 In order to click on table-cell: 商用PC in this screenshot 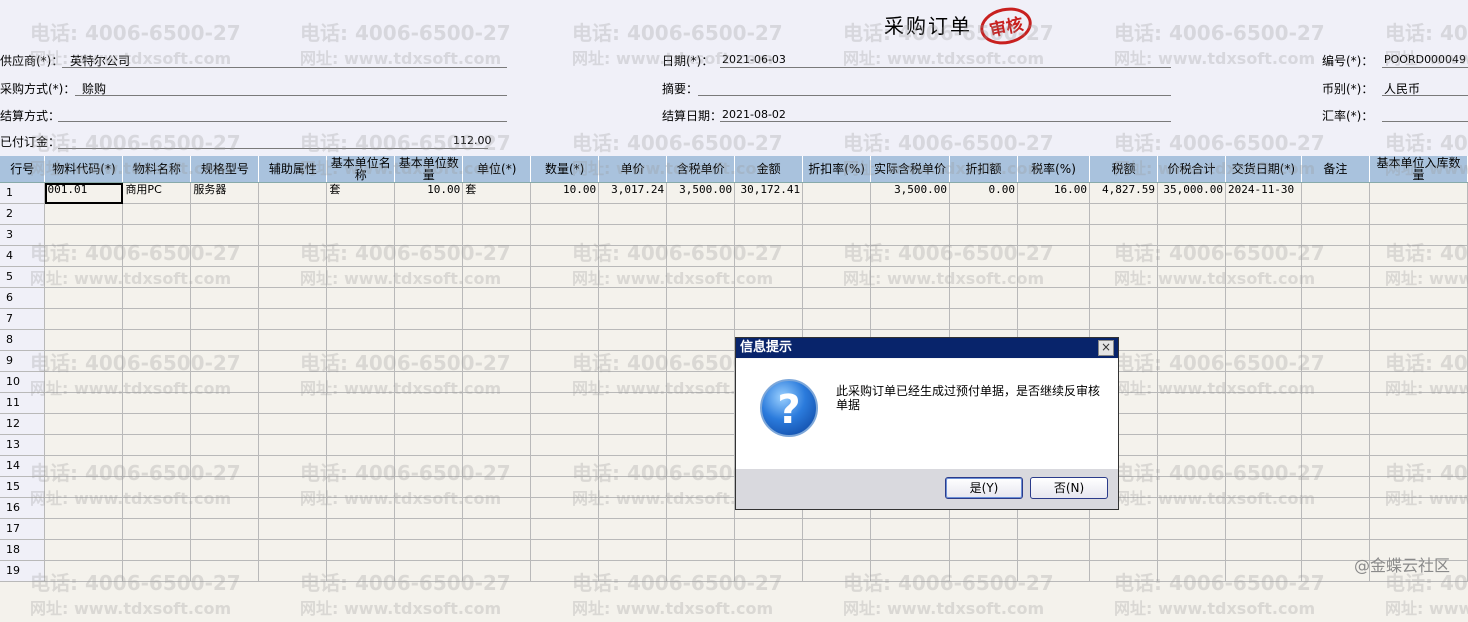, I will do `click(157, 193)`.